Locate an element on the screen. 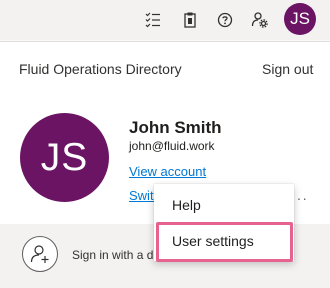 The width and height of the screenshot is (330, 288). checklist-icon is located at coordinates (153, 20).